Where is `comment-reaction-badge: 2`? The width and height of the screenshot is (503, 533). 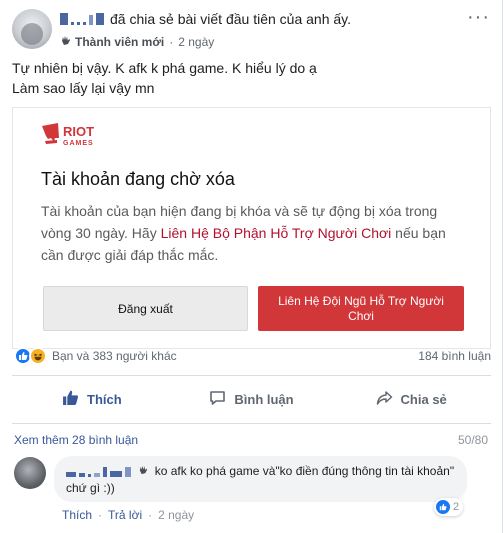
comment-reaction-badge: 2 is located at coordinates (449, 507).